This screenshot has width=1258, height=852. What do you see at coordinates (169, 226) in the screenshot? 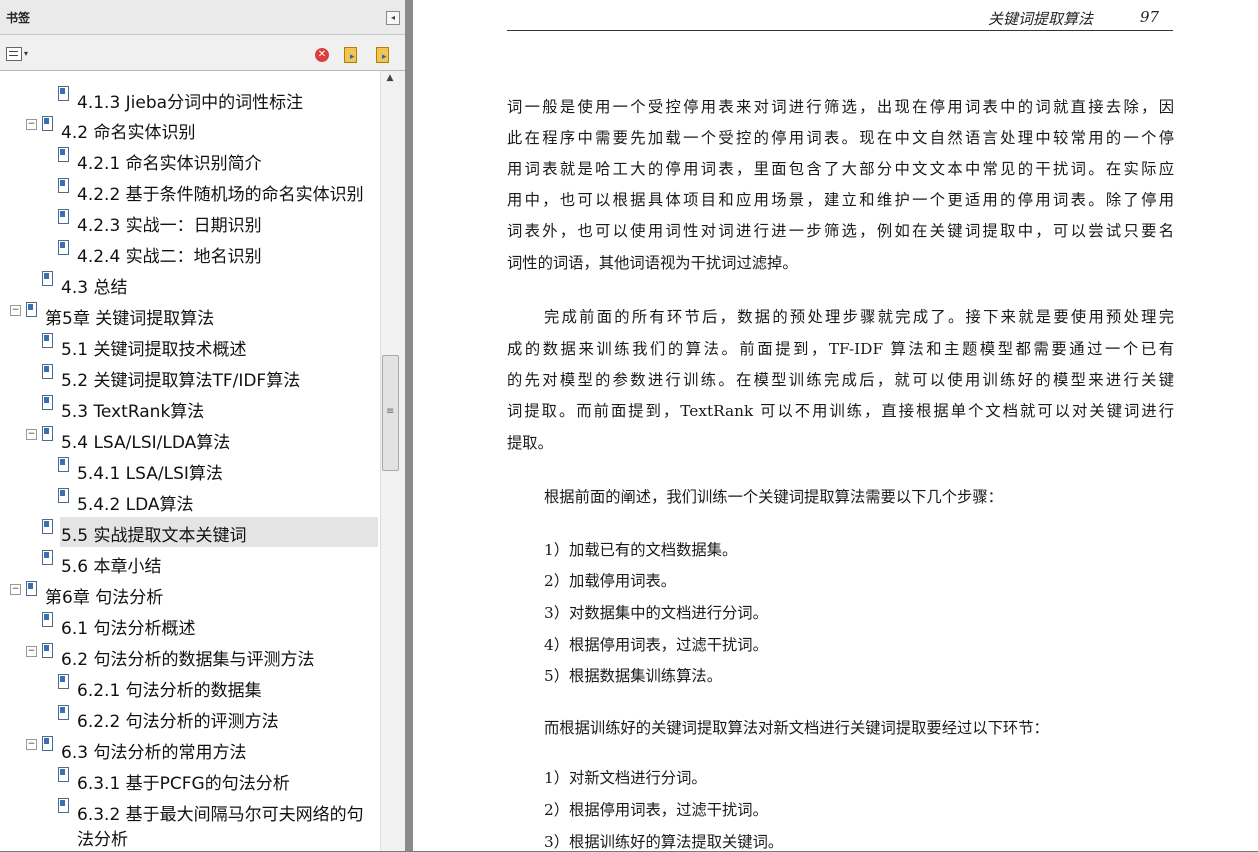
I see `bookmark-label: 4.2.3 实战一：日期识别` at bounding box center [169, 226].